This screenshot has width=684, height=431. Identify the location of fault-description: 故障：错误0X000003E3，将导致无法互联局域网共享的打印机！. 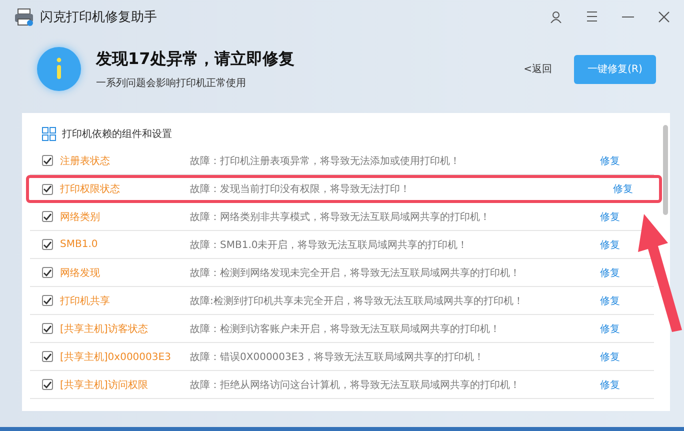
(338, 357).